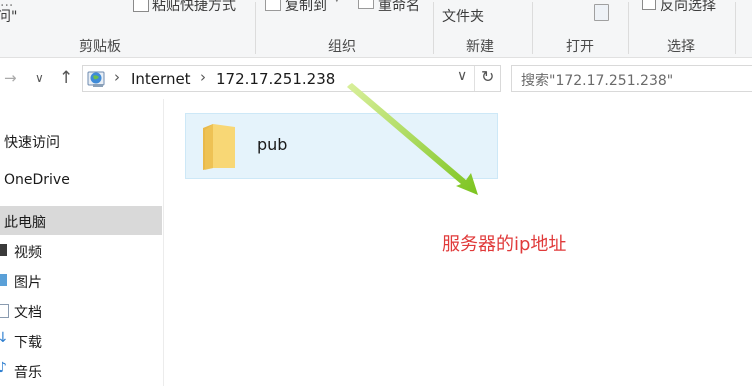  Describe the element at coordinates (487, 76) in the screenshot. I see `refresh-icon: ↻` at that location.